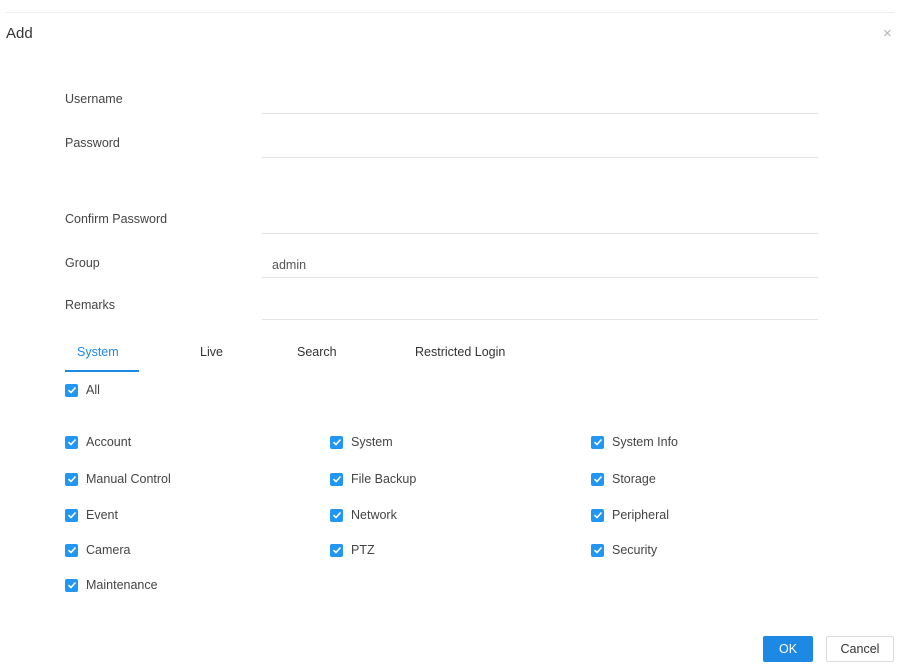 This screenshot has height=668, width=897. I want to click on checkbox-label: Security, so click(635, 550).